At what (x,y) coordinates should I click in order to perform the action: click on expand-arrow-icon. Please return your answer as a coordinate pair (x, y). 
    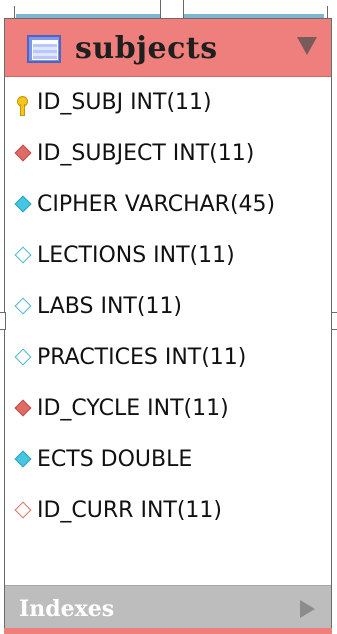
    Looking at the image, I should click on (307, 609).